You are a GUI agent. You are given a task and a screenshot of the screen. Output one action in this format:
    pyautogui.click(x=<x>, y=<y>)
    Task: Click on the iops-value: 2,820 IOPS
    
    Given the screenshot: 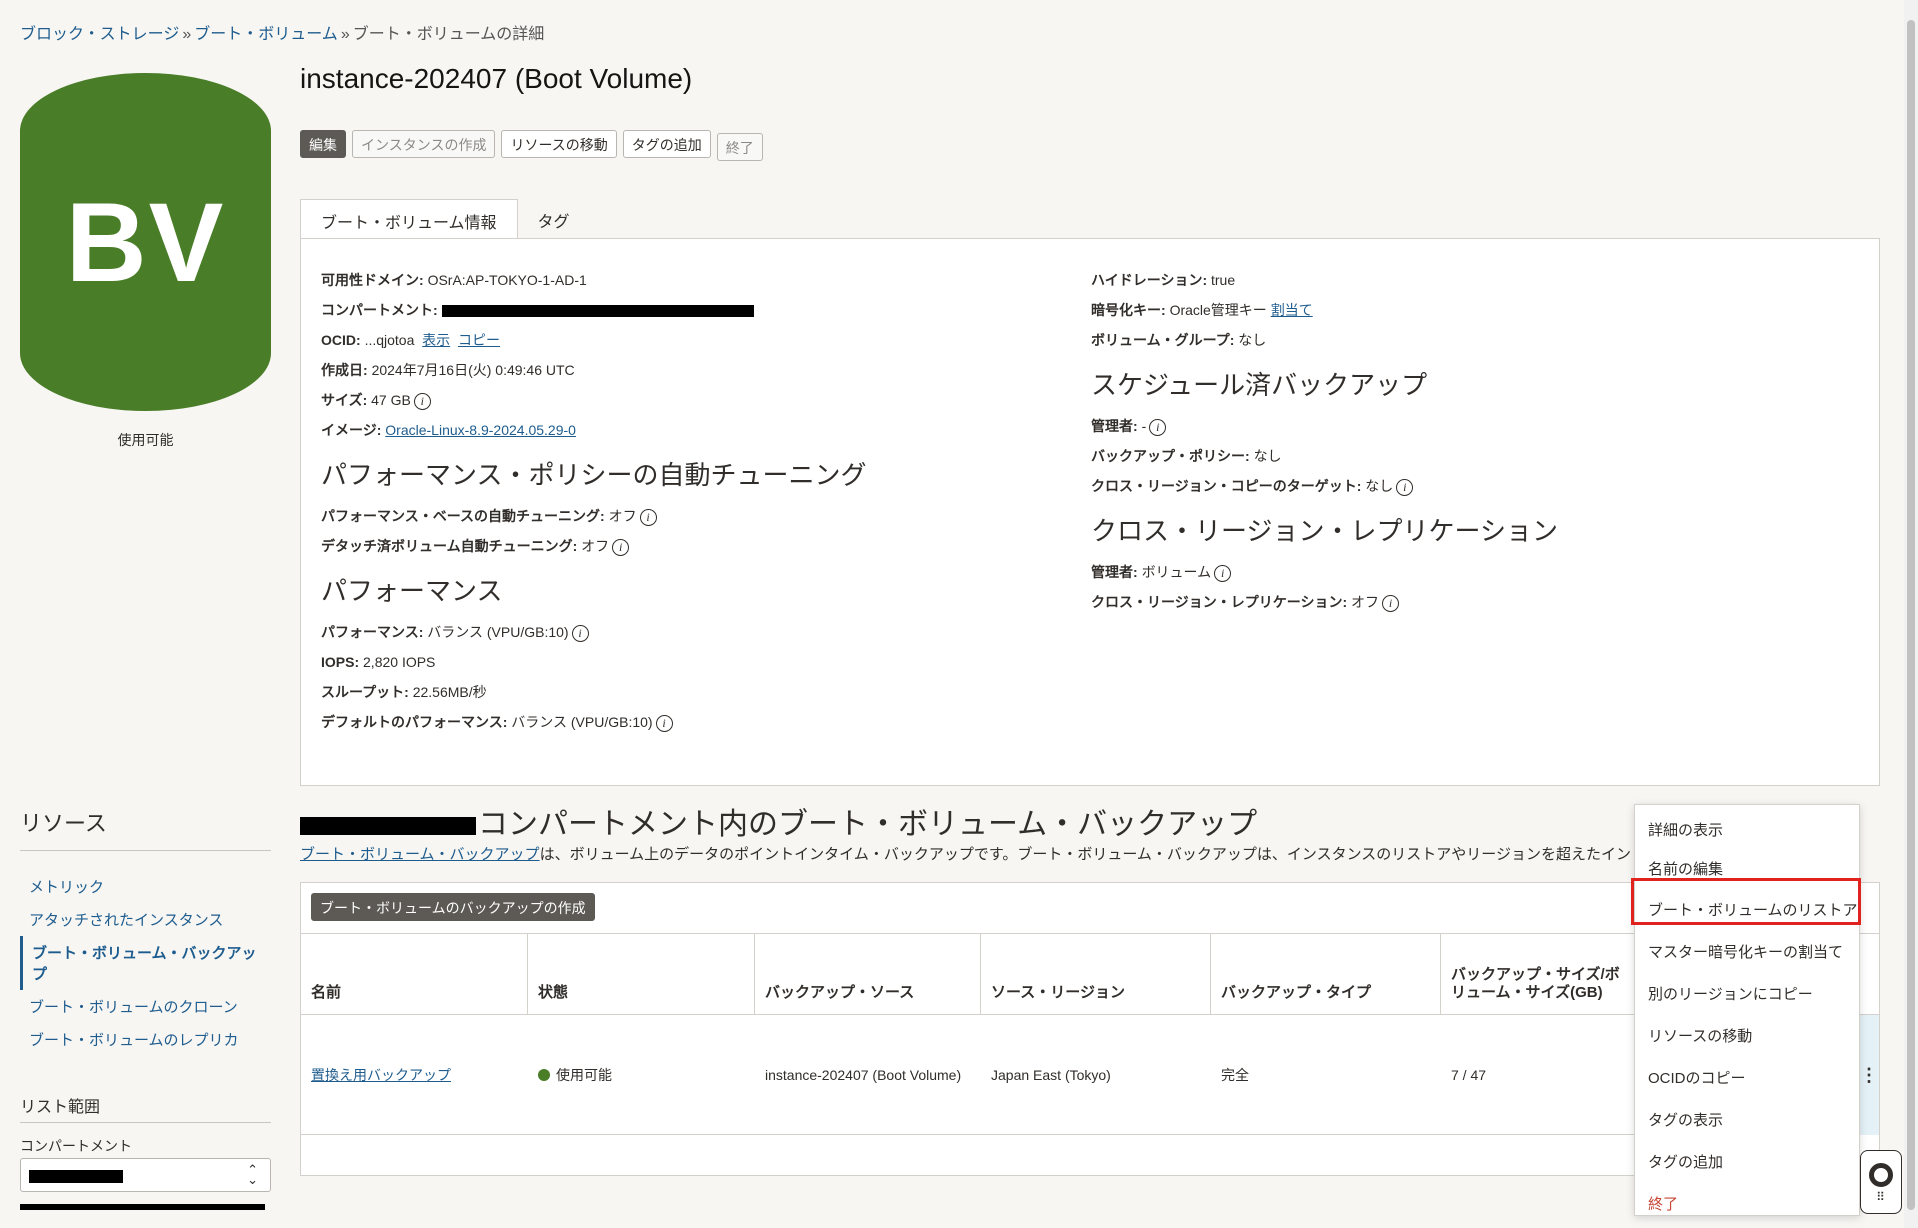 What is the action you would take?
    pyautogui.click(x=399, y=662)
    